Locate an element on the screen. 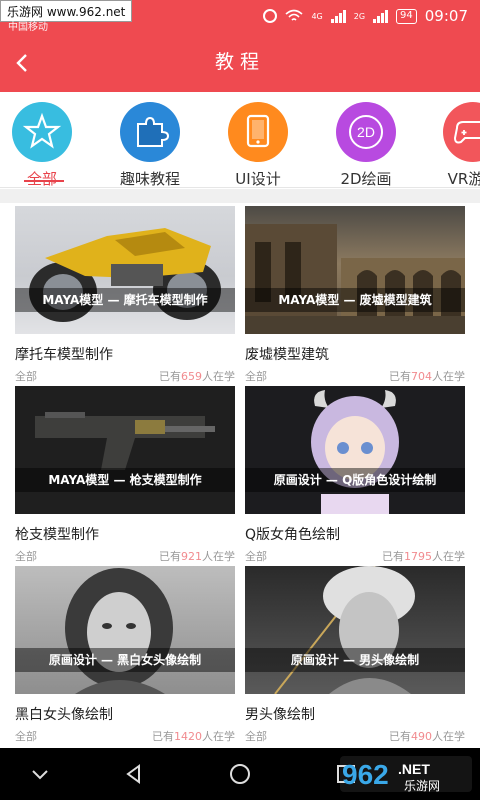  alarm-icon is located at coordinates (270, 16).